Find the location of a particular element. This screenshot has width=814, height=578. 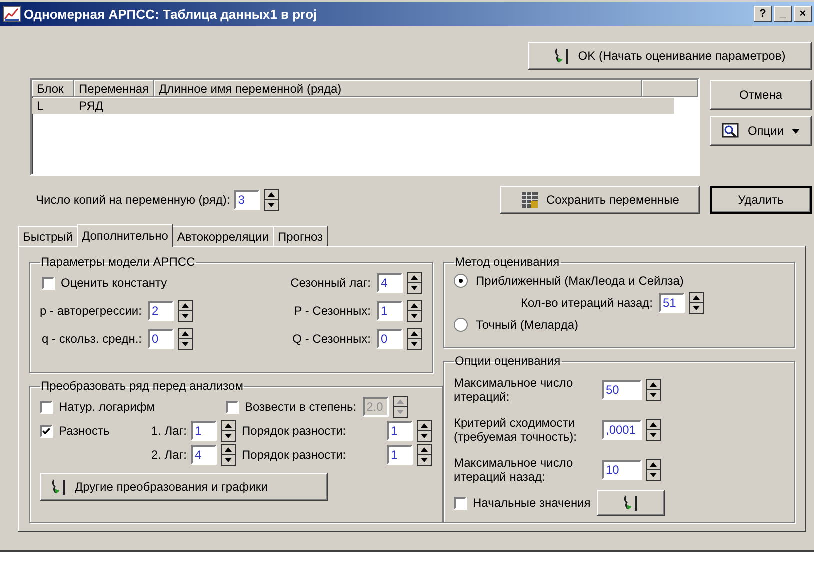

number-field: 2 is located at coordinates (161, 311).